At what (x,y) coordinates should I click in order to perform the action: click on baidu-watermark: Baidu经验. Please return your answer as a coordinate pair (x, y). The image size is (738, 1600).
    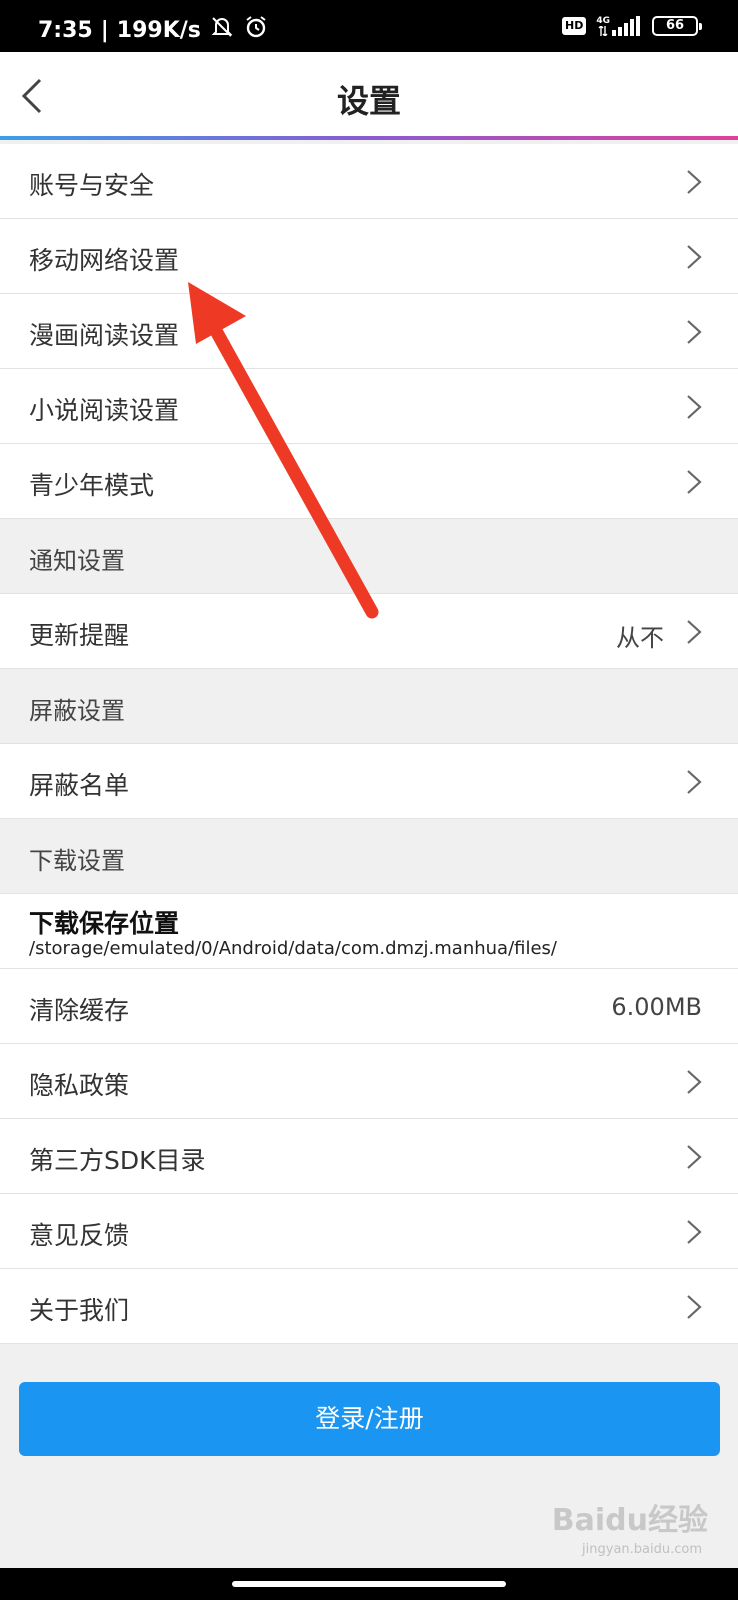
    Looking at the image, I should click on (629, 1520).